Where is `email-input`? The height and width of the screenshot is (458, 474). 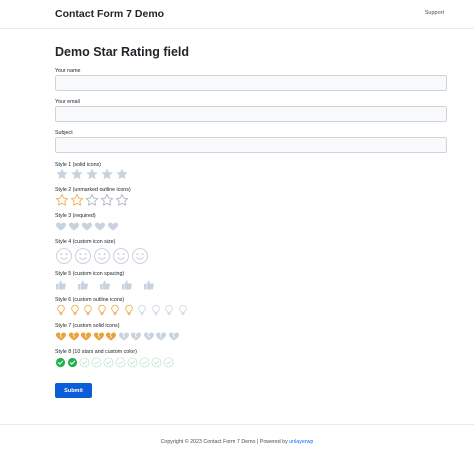 email-input is located at coordinates (251, 114).